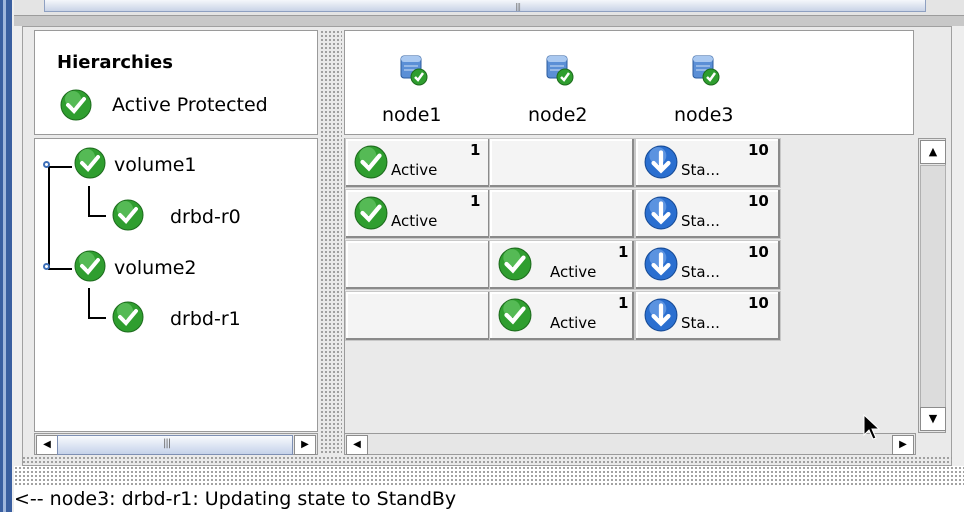 The width and height of the screenshot is (964, 512). Describe the element at coordinates (489, 476) in the screenshot. I see `status-separator` at that location.